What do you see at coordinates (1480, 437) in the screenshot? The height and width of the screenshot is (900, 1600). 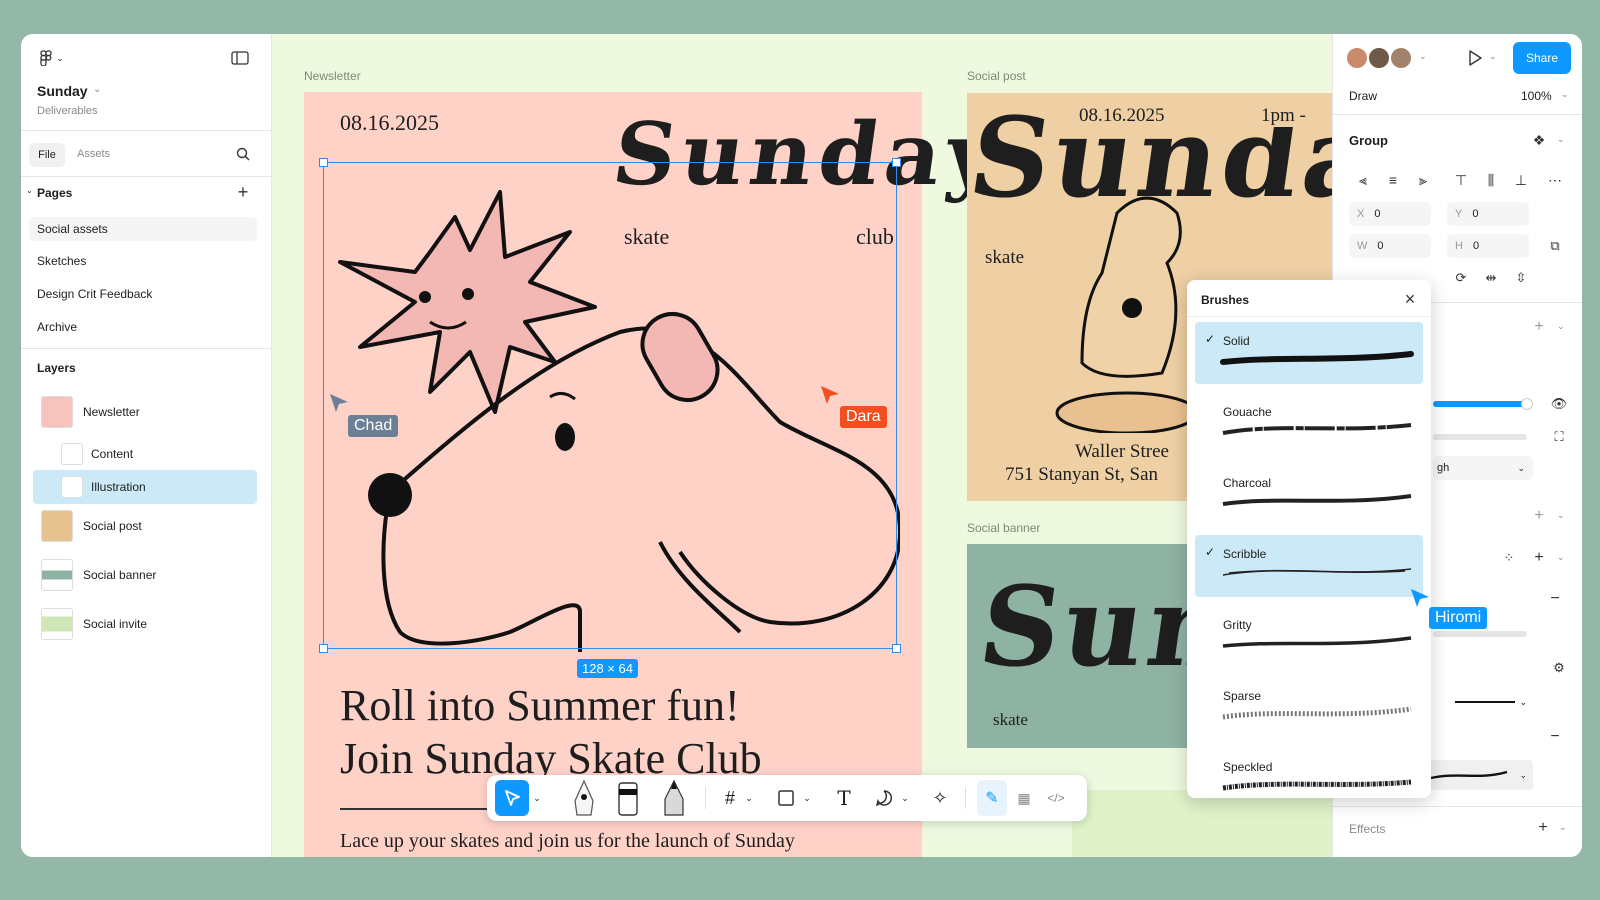 I see `size-slider` at bounding box center [1480, 437].